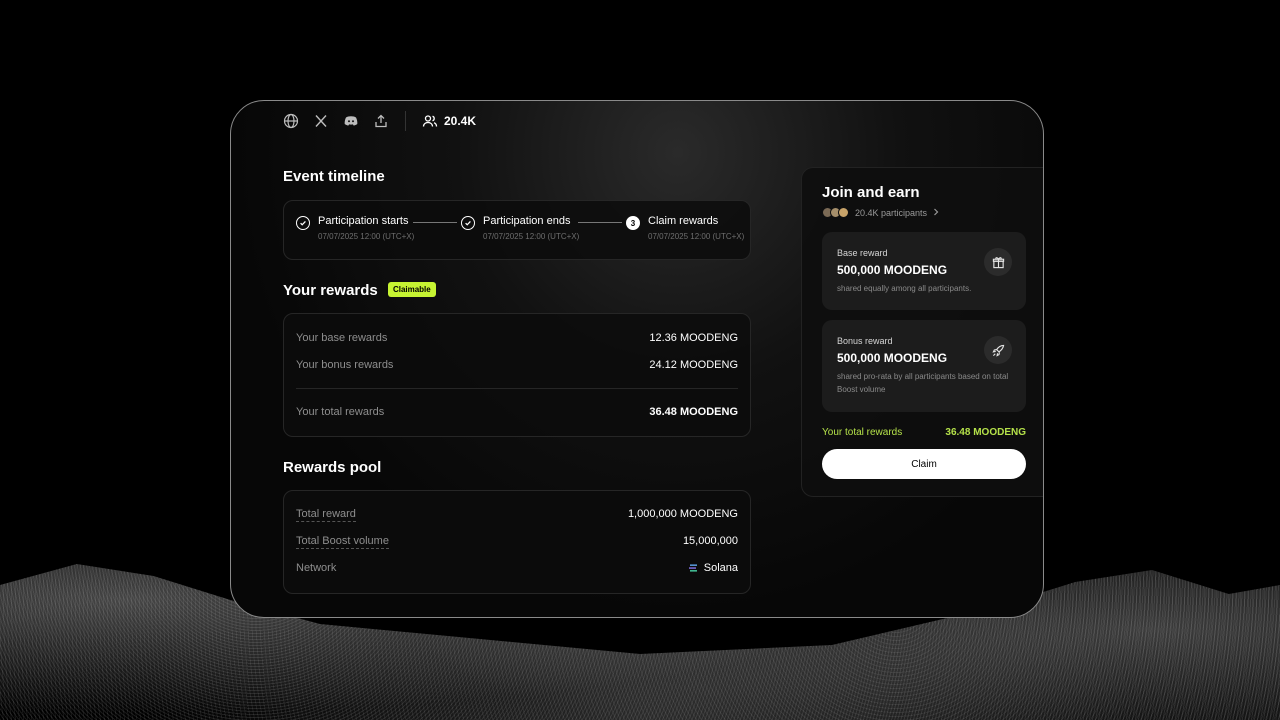 The image size is (1280, 720). What do you see at coordinates (321, 121) in the screenshot?
I see `x-icon` at bounding box center [321, 121].